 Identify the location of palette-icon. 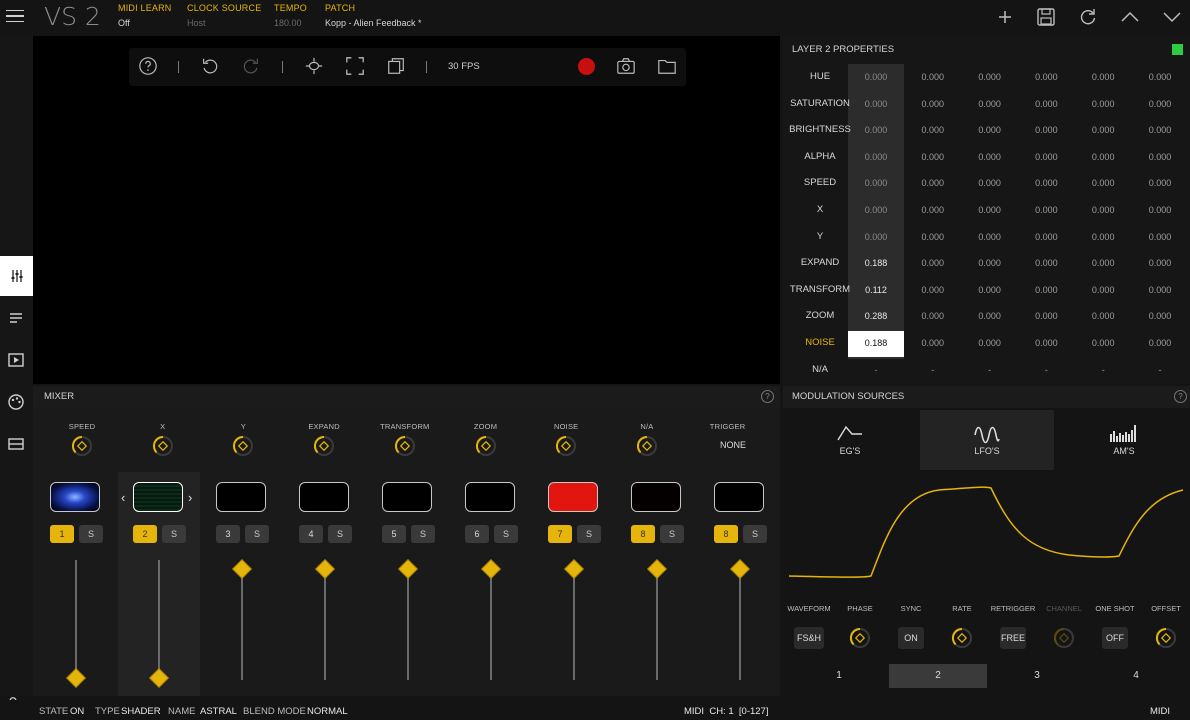
(16, 402).